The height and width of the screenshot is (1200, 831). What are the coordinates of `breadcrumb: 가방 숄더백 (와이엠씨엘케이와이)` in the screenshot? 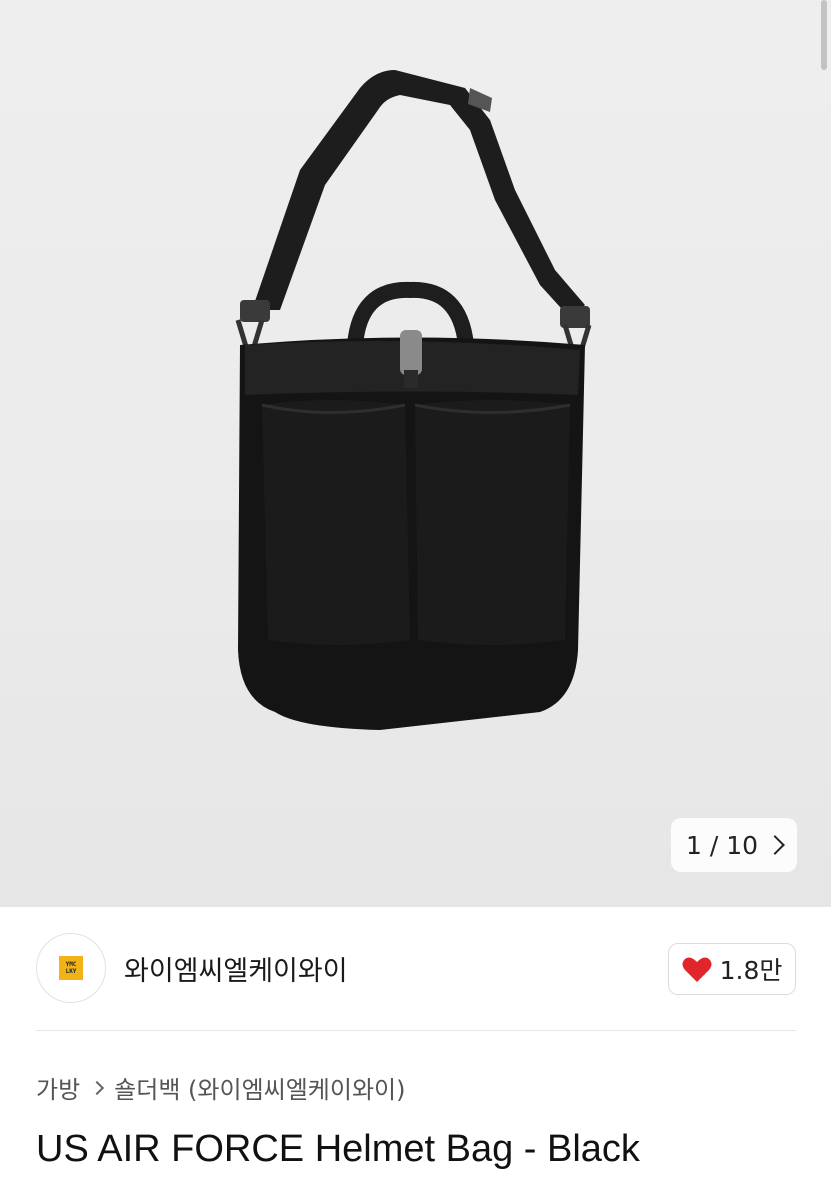 It's located at (221, 1087).